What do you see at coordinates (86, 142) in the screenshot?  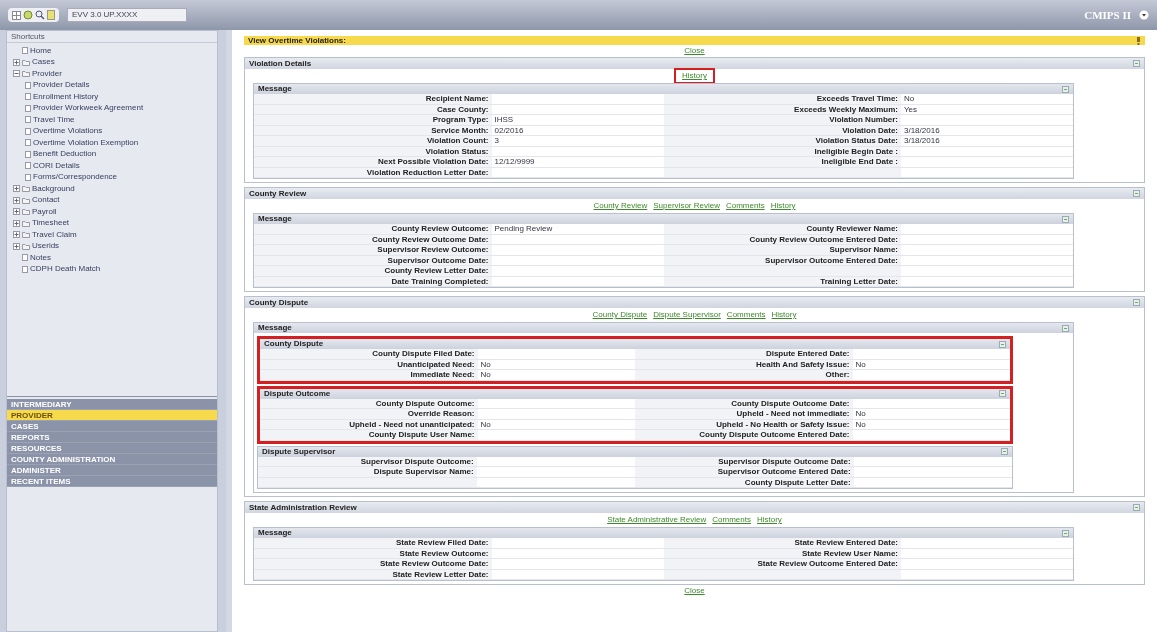 I see `tree-item: Overtime Violation Exemption` at bounding box center [86, 142].